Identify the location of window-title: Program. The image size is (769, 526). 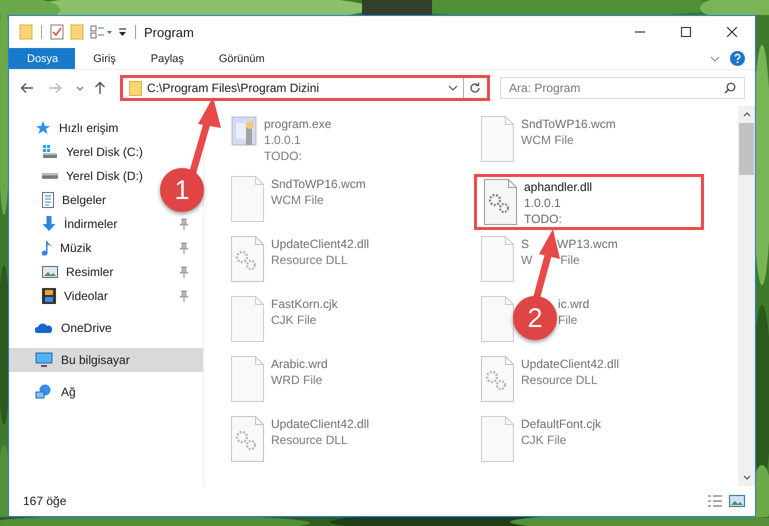
(169, 32).